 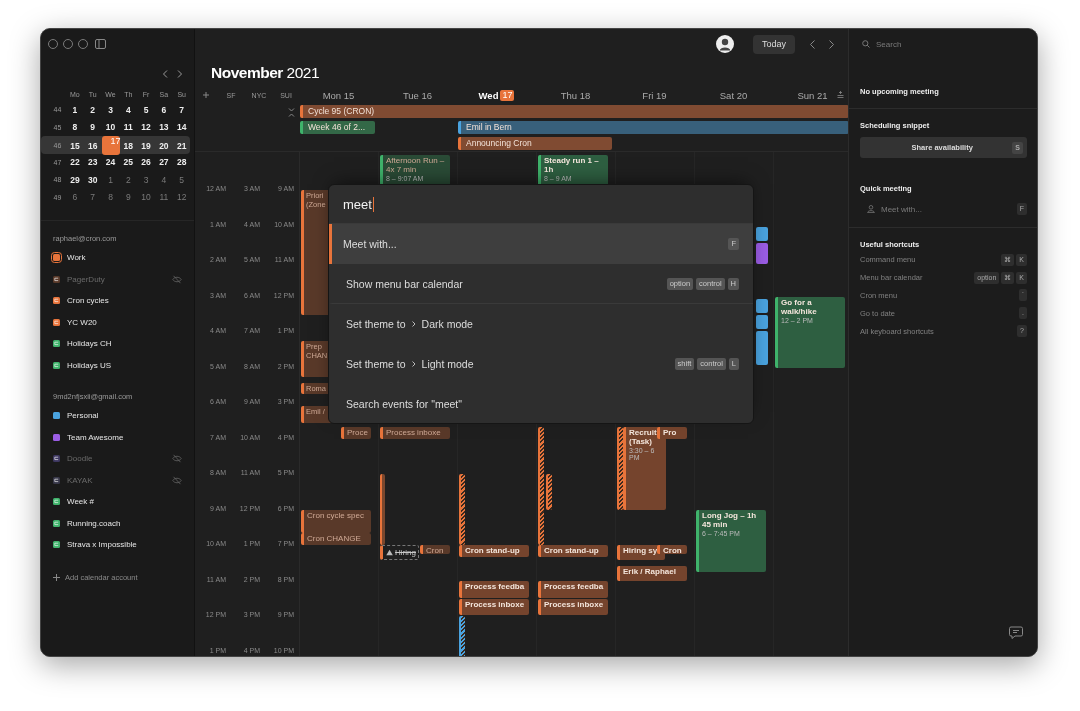 What do you see at coordinates (180, 74) in the screenshot?
I see `next-month-icon` at bounding box center [180, 74].